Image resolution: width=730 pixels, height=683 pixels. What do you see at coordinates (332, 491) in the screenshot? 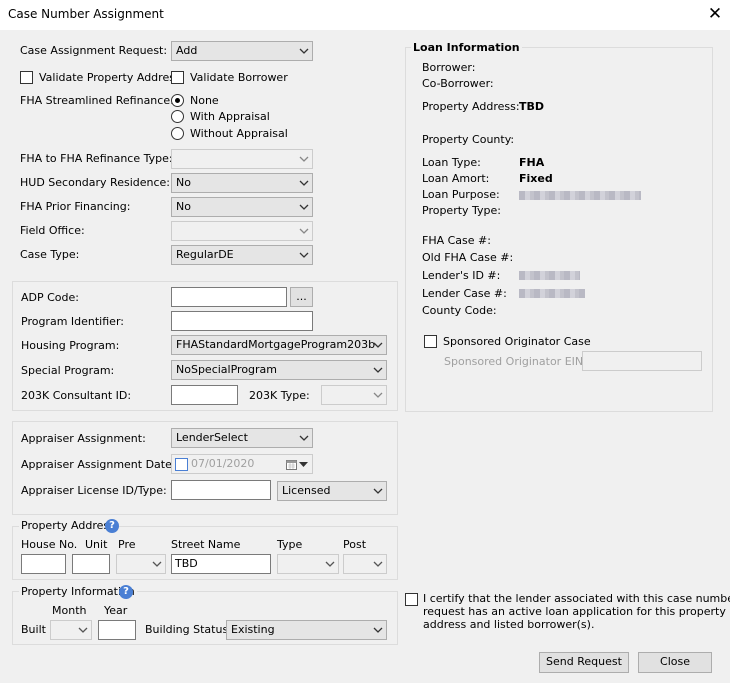
I see `appraiser-license-type-select: Licensed` at bounding box center [332, 491].